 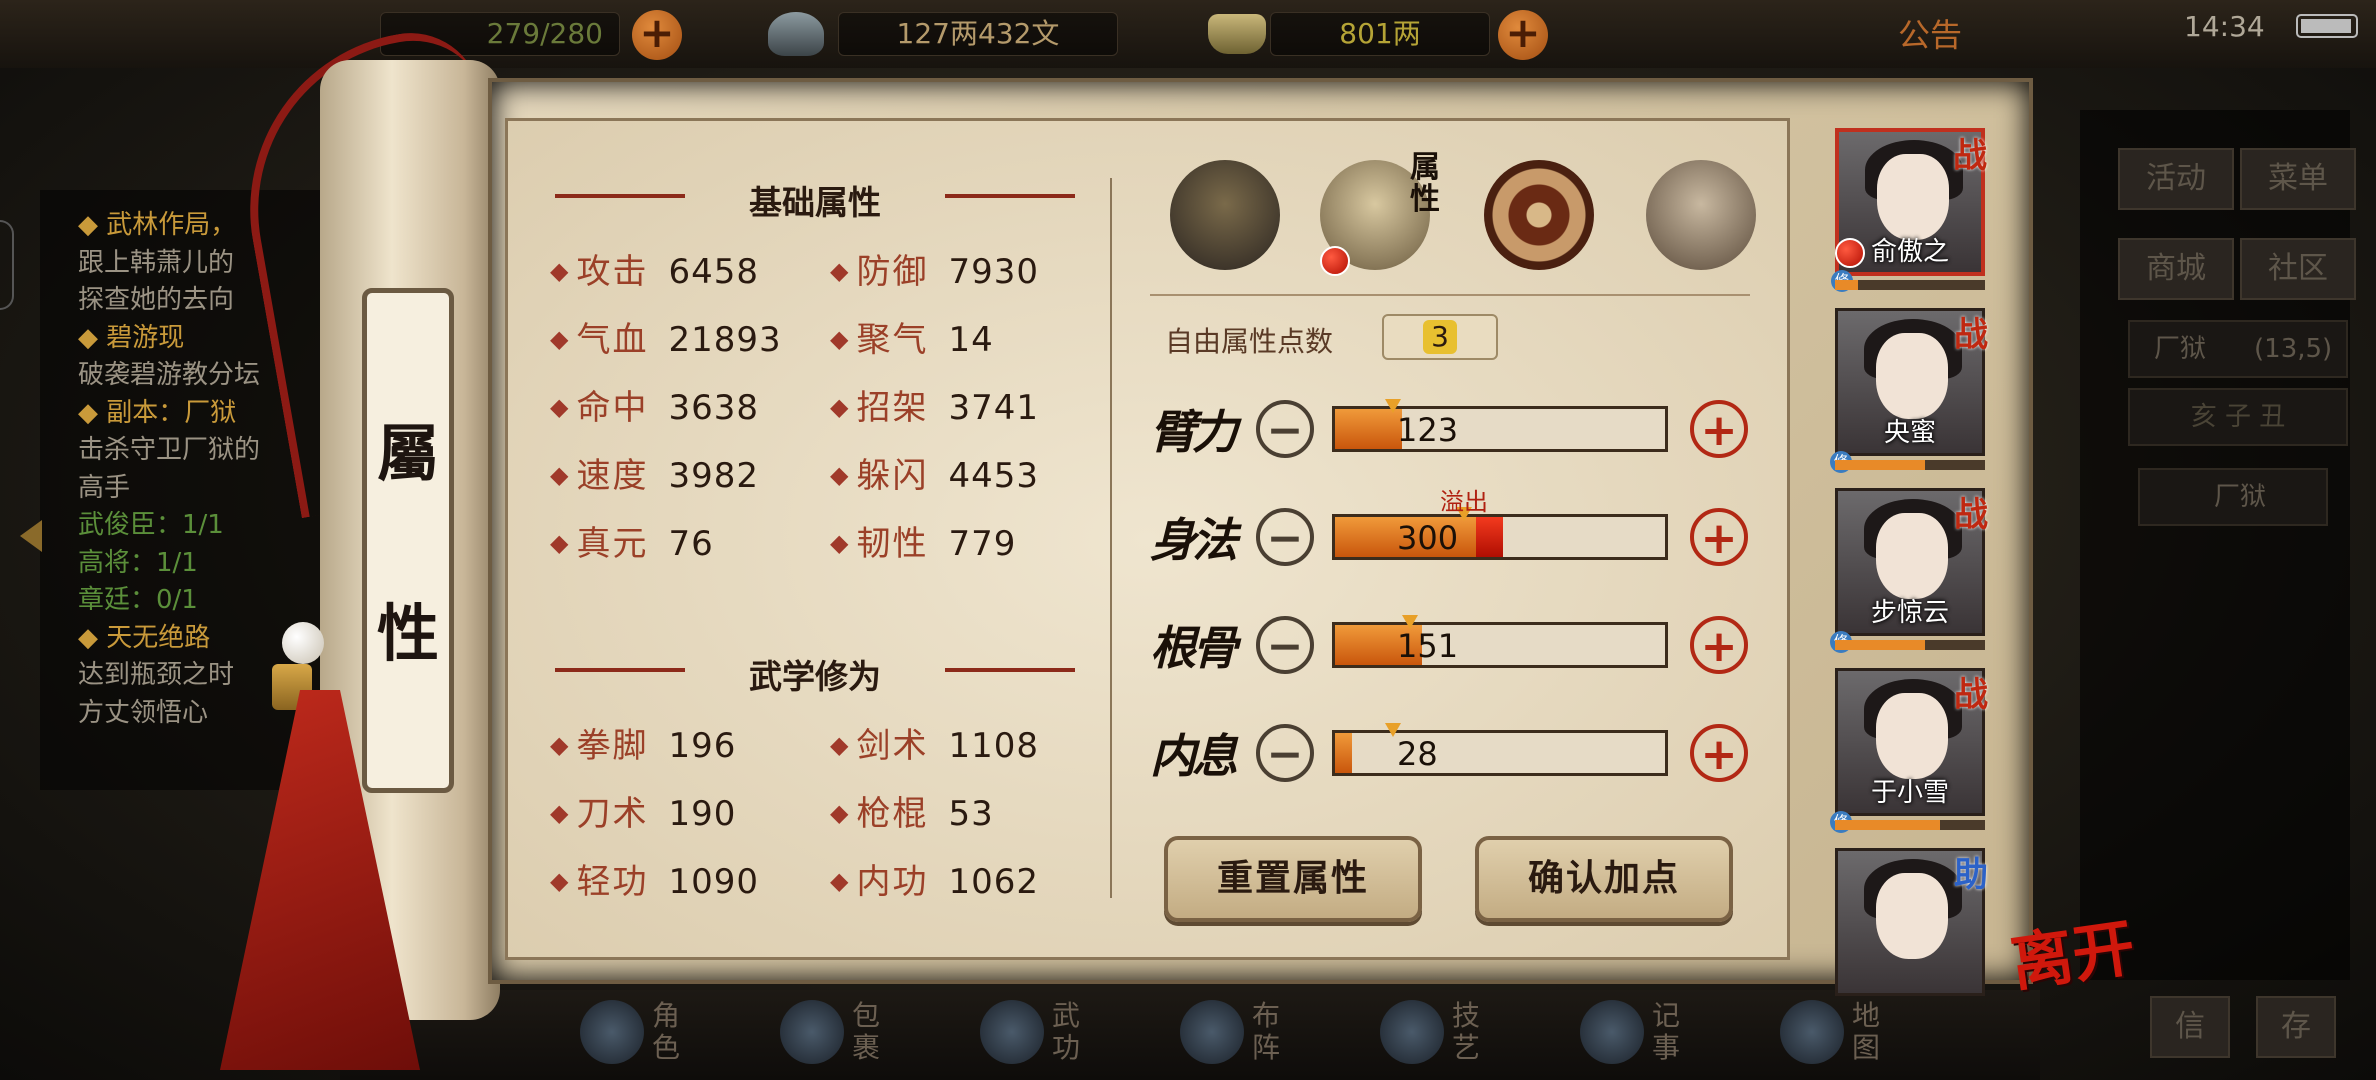 I want to click on add-stamina-button: +, so click(x=657, y=35).